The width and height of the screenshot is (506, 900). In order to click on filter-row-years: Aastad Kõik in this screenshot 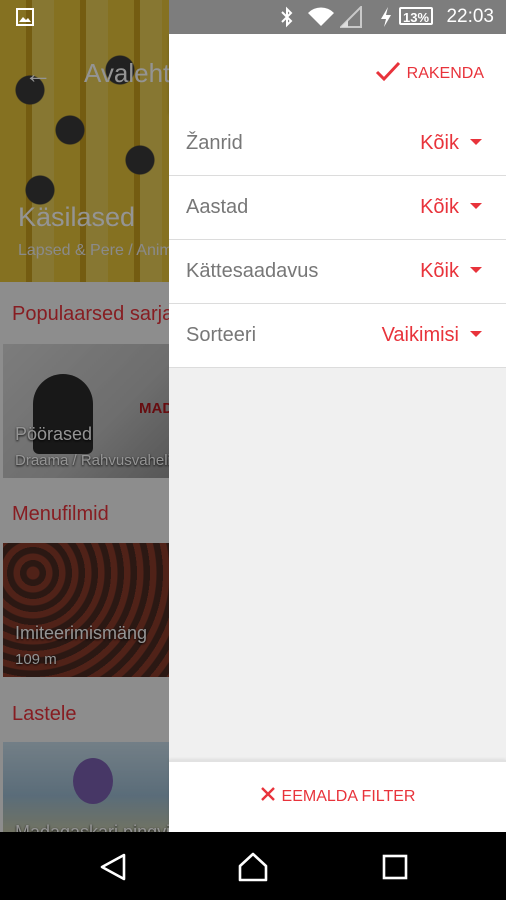, I will do `click(337, 208)`.